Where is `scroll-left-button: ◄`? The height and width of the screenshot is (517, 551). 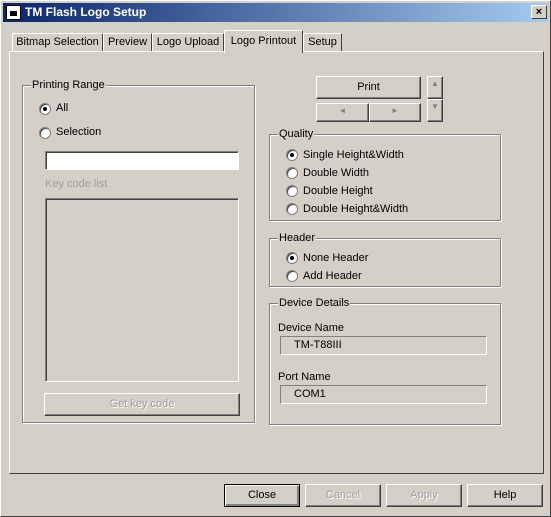
scroll-left-button: ◄ is located at coordinates (342, 112).